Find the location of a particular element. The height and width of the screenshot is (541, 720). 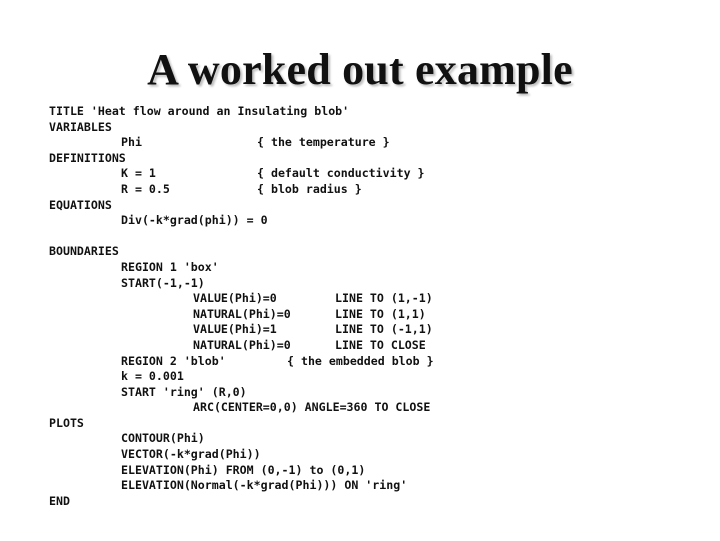

code-line-boundary-segment: VALUE(Phi)=0 LINE TO (1,-1) is located at coordinates (241, 299).